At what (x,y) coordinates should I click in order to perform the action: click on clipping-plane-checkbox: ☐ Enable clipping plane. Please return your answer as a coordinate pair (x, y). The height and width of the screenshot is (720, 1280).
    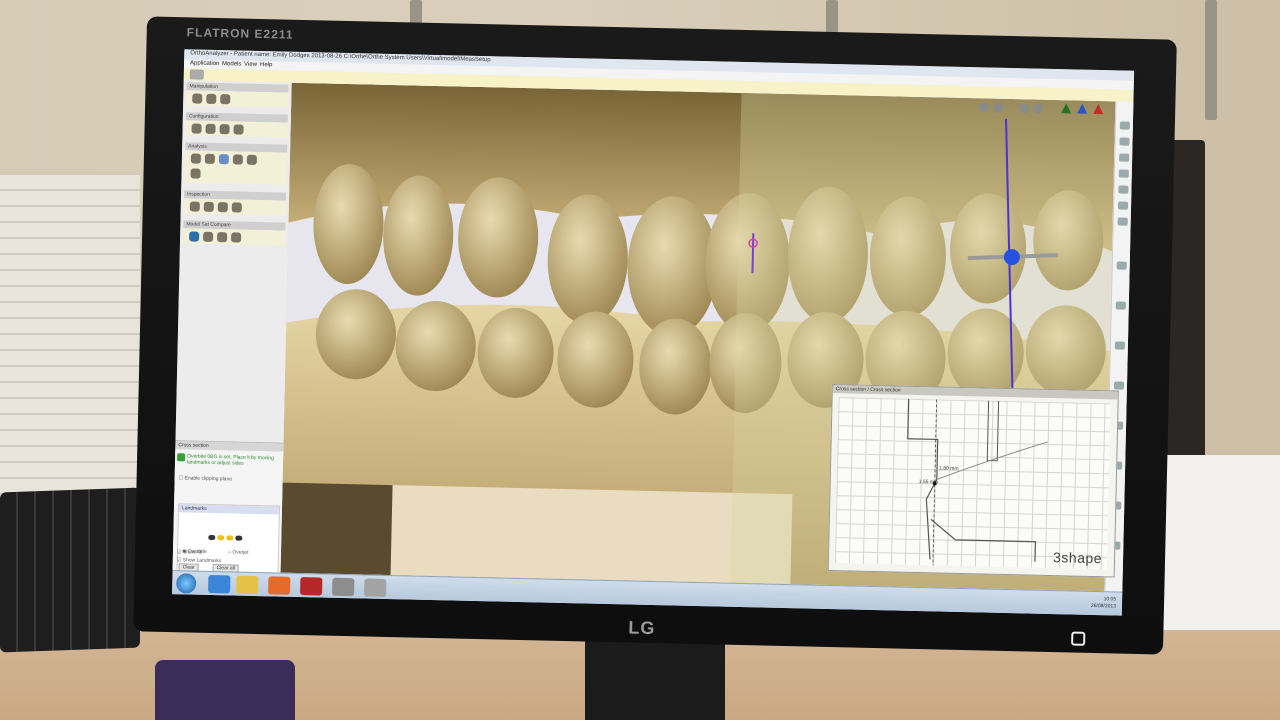
    Looking at the image, I should click on (206, 478).